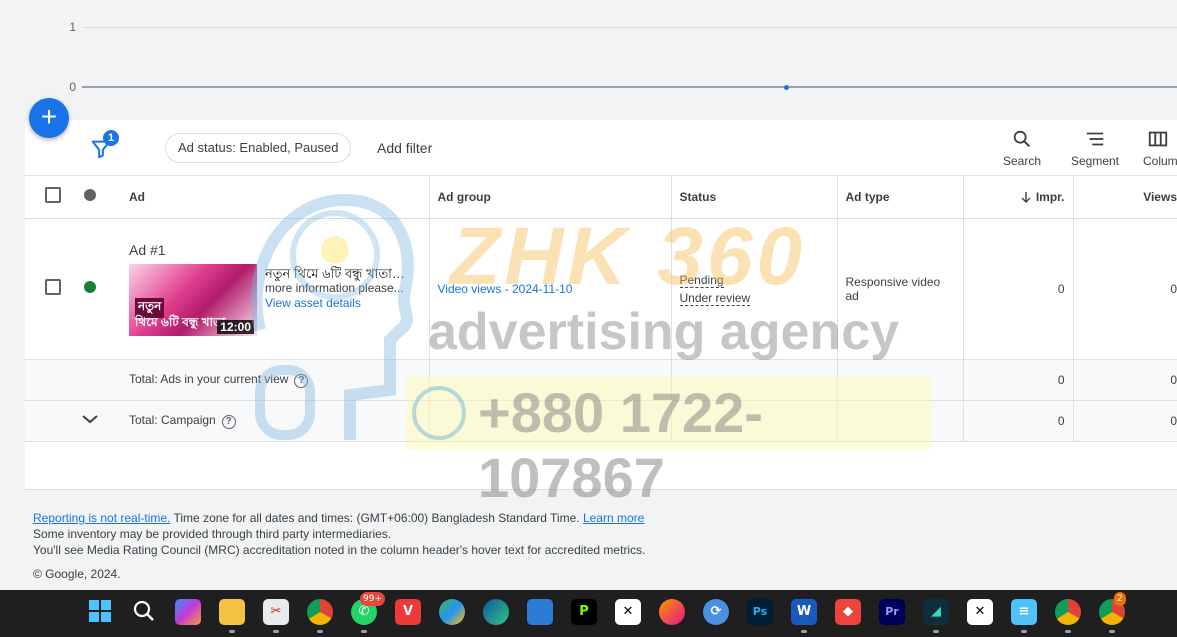 This screenshot has width=1177, height=637. Describe the element at coordinates (584, 612) in the screenshot. I see `pdf-icon: P` at that location.